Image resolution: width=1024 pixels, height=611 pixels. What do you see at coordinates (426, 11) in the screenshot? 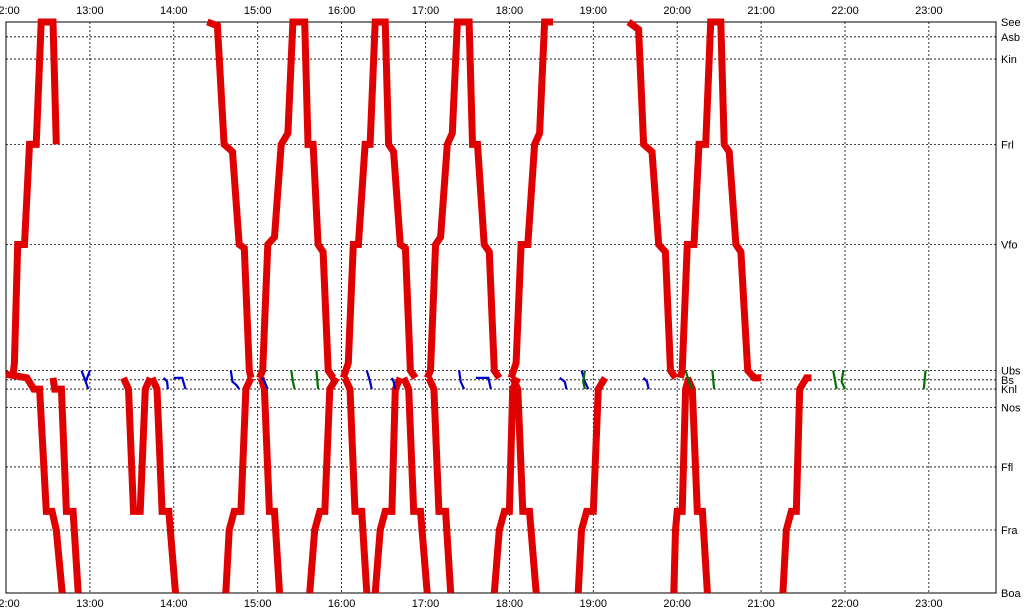
I see `x-tick-label-top: 17:00` at bounding box center [426, 11].